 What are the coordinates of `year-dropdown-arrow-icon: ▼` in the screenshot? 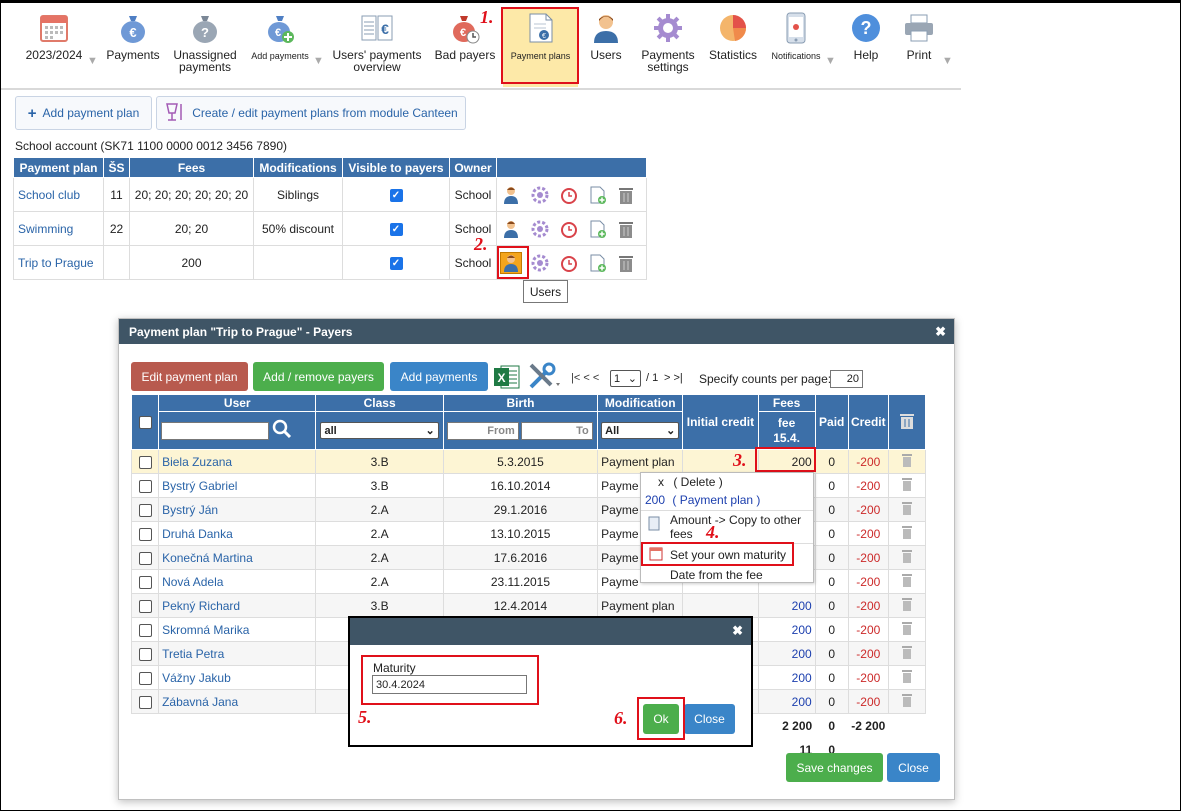 It's located at (92, 61).